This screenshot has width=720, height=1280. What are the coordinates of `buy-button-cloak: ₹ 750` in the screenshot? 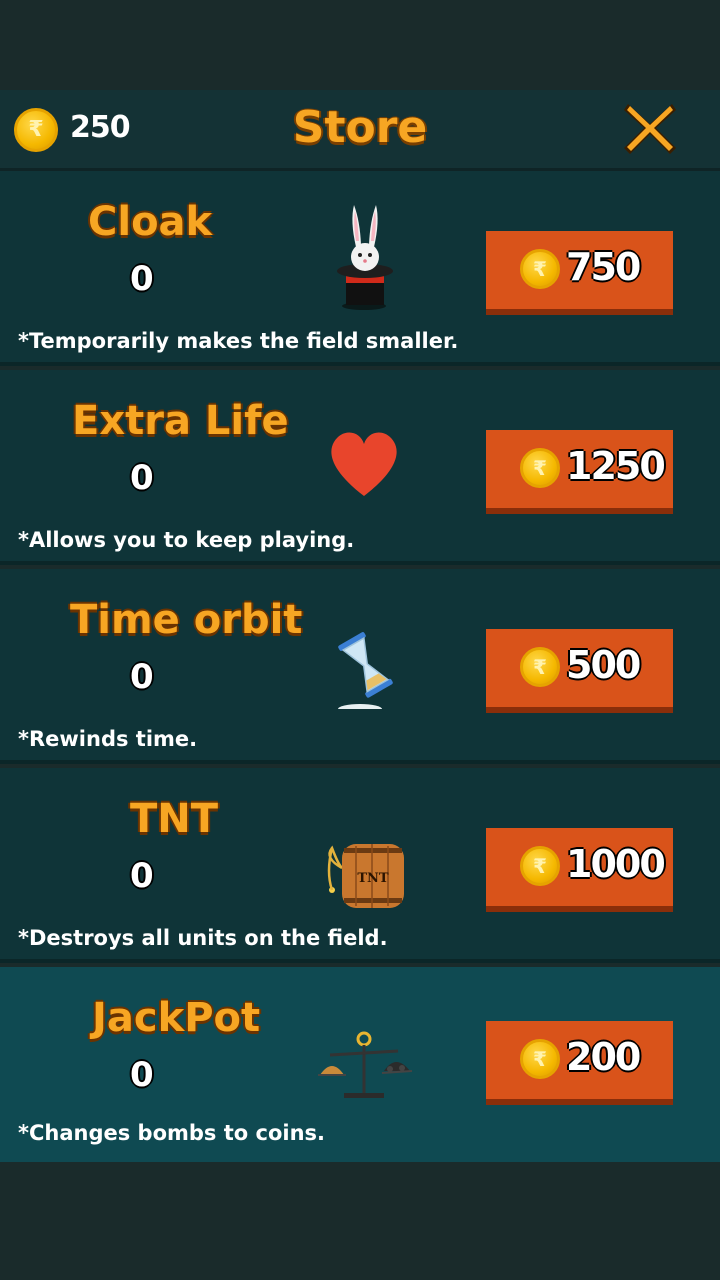 It's located at (579, 270).